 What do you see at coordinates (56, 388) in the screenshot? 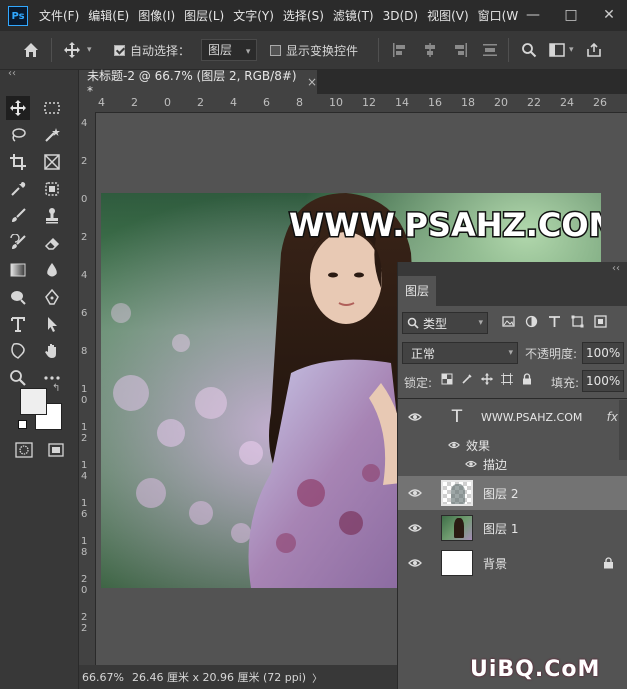
I see `swap-colors-icon: ↰` at bounding box center [56, 388].